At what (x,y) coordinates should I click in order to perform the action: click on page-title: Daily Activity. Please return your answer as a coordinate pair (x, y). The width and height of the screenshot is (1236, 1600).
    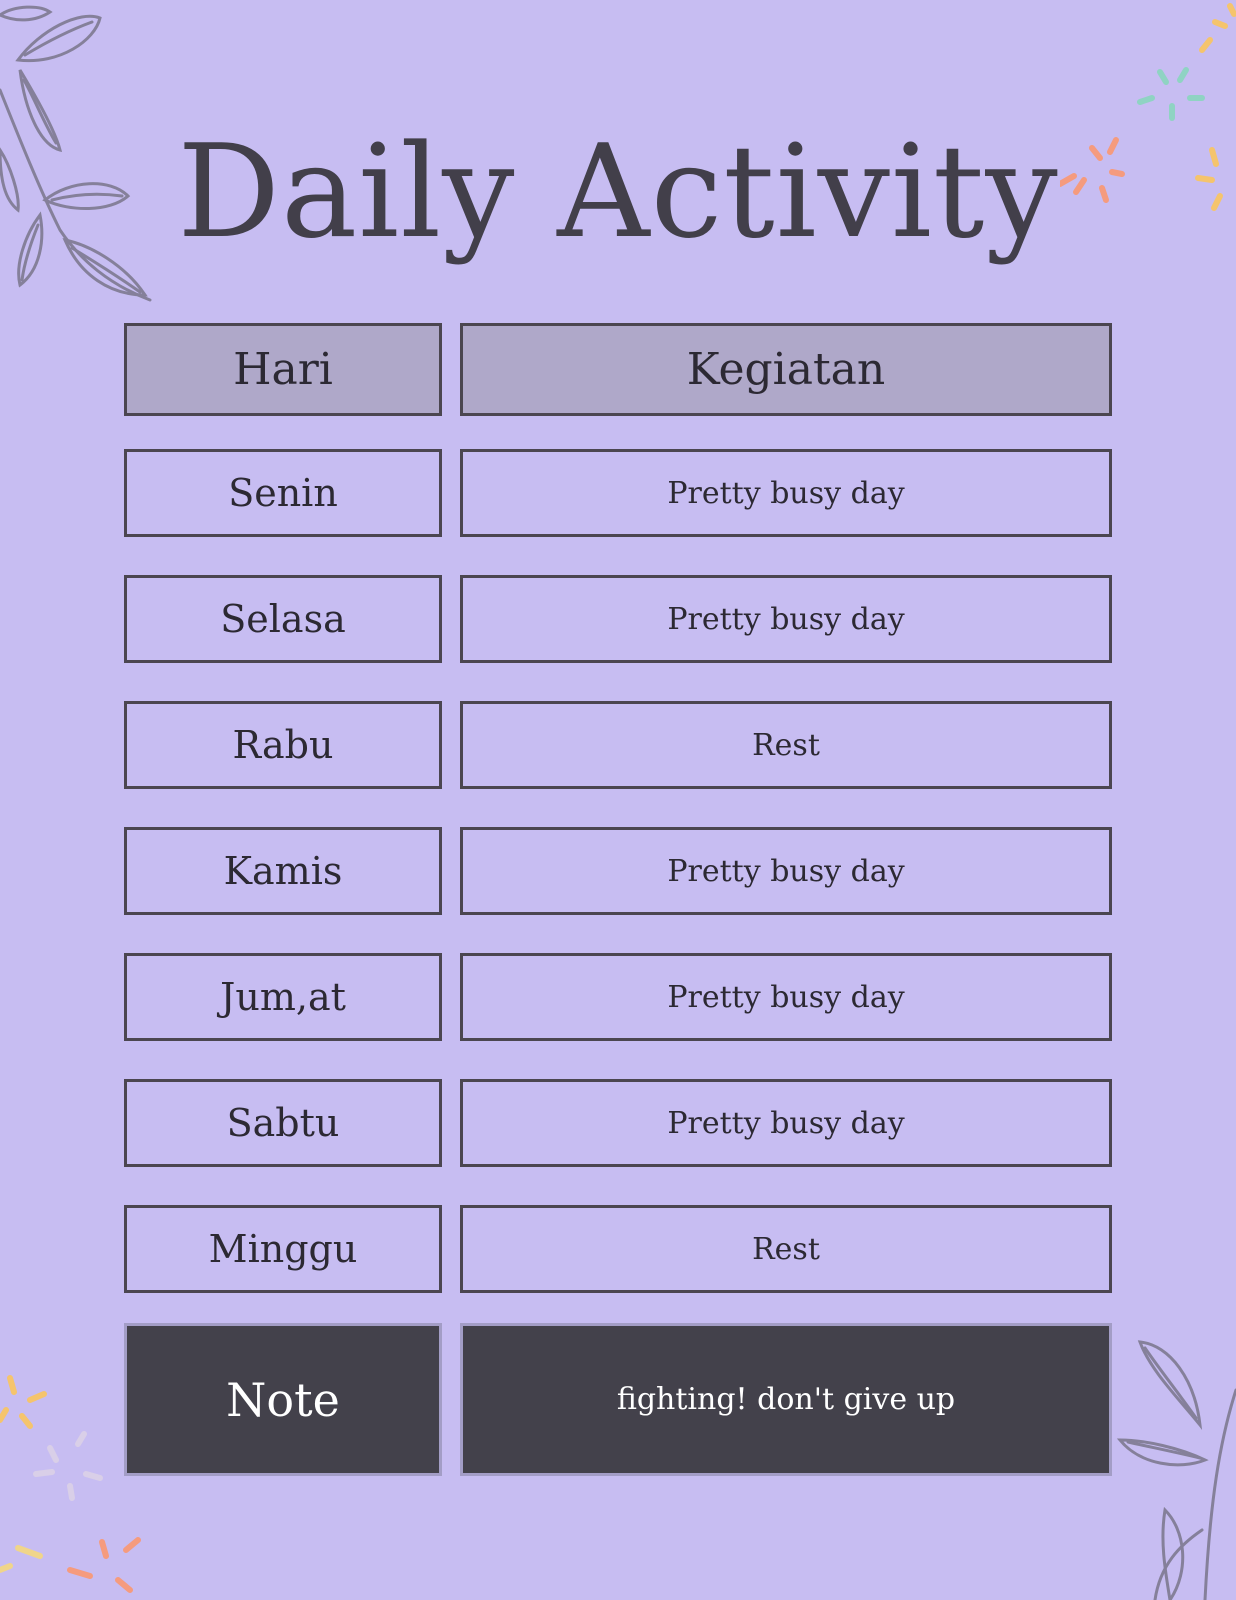
    Looking at the image, I should click on (618, 192).